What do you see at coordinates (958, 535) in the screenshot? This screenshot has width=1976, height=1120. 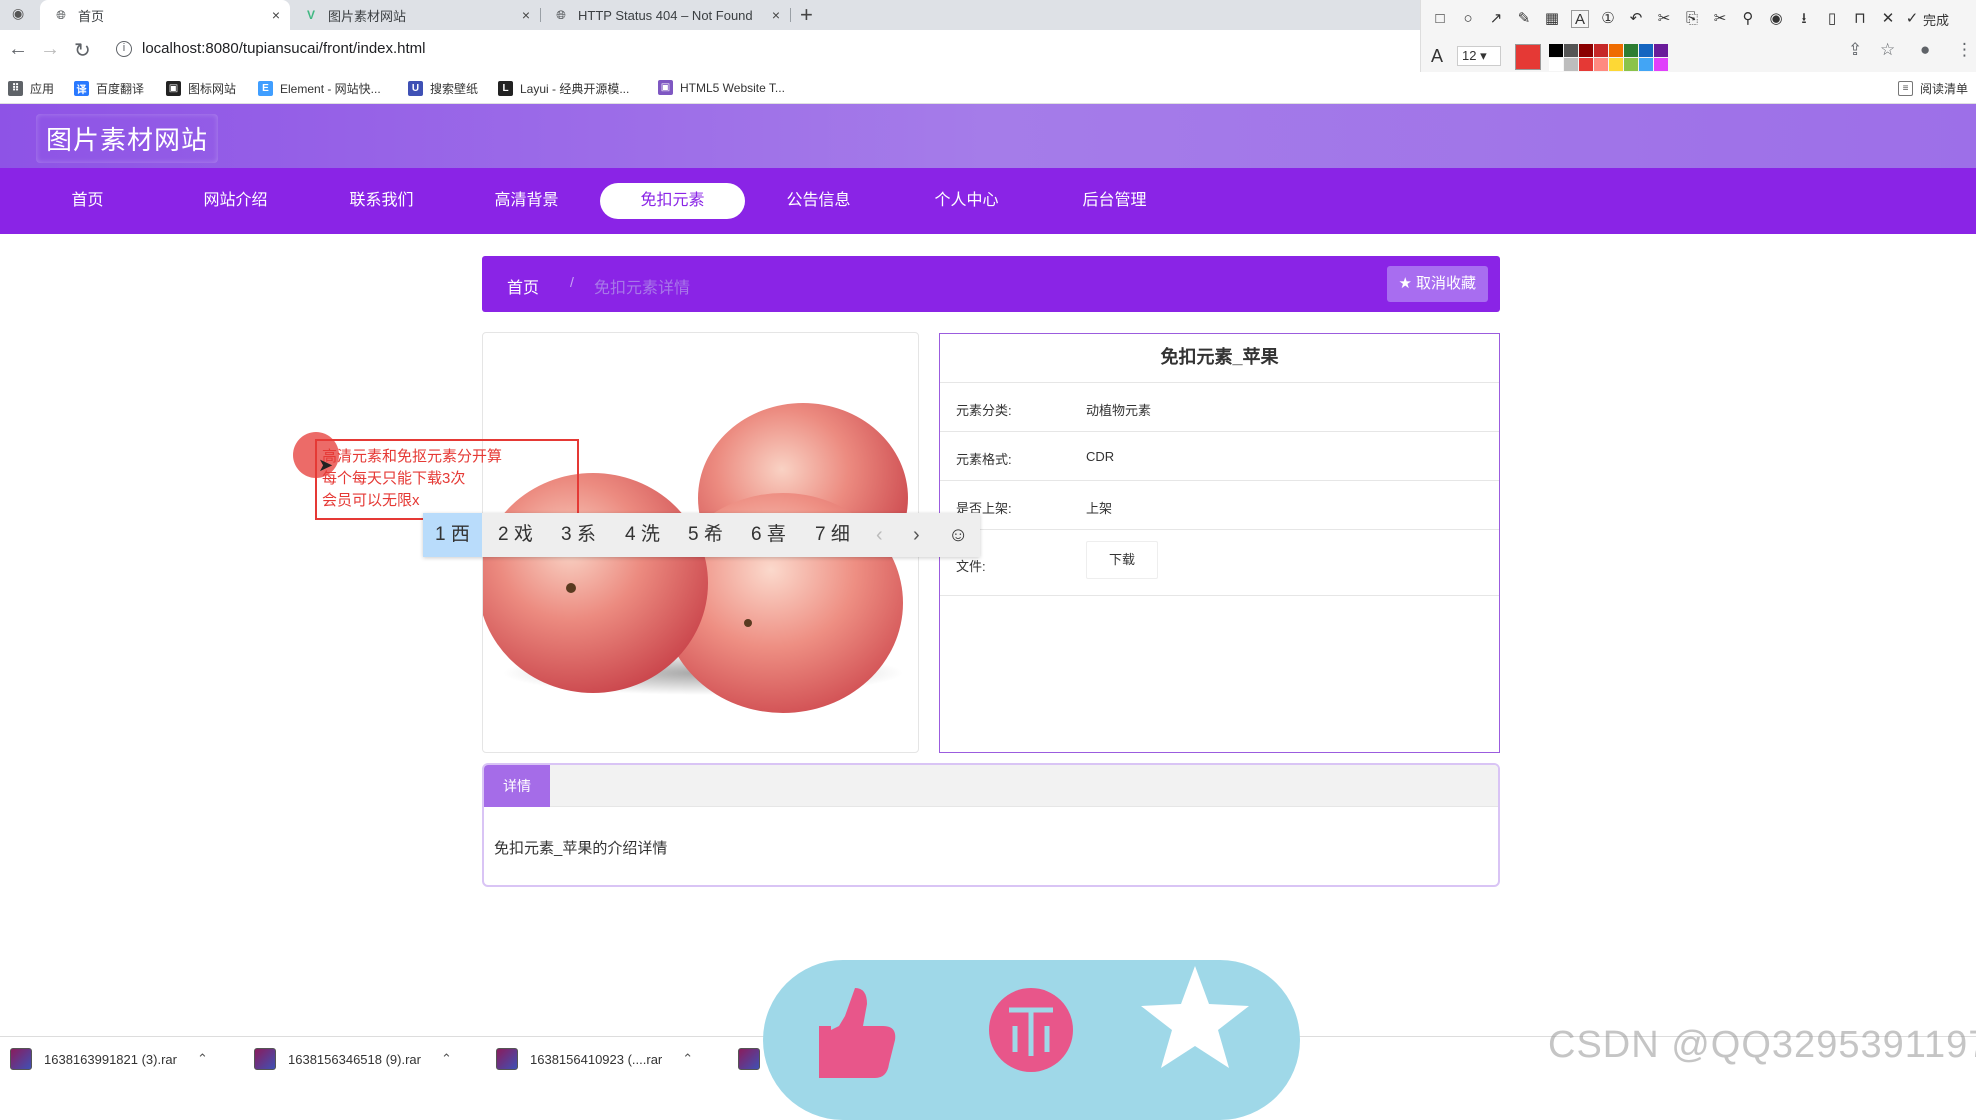 I see `emoji-icon: ☺` at bounding box center [958, 535].